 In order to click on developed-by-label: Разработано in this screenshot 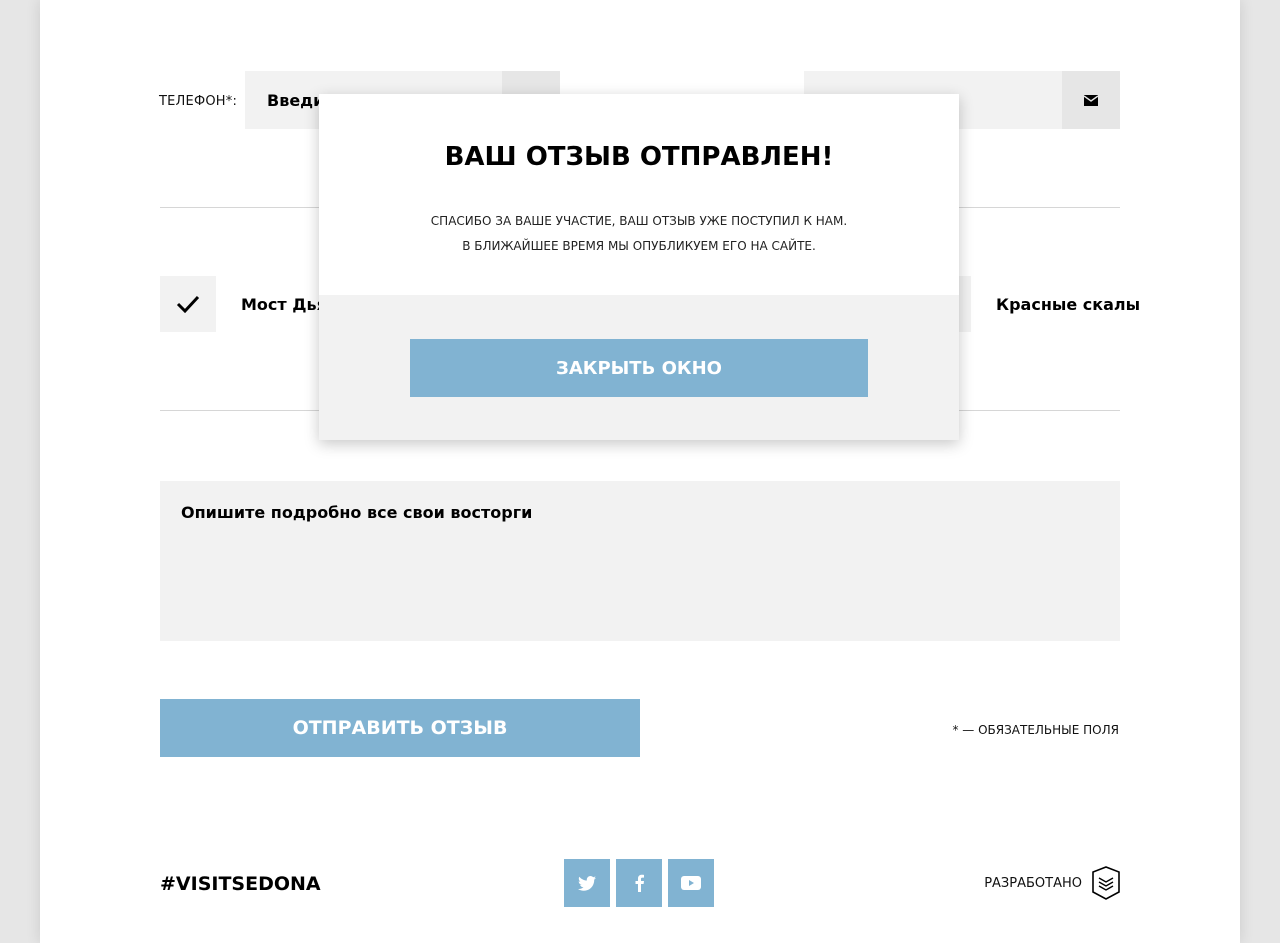, I will do `click(1033, 883)`.